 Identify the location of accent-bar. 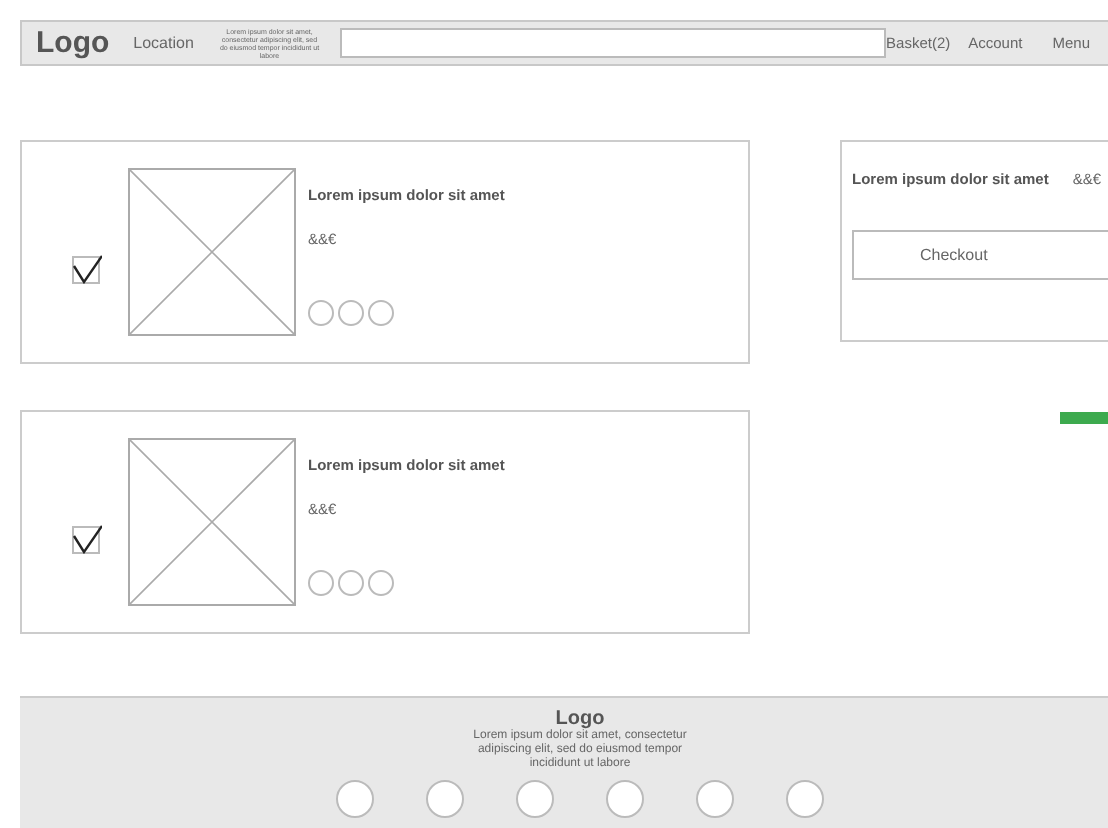
(1084, 418).